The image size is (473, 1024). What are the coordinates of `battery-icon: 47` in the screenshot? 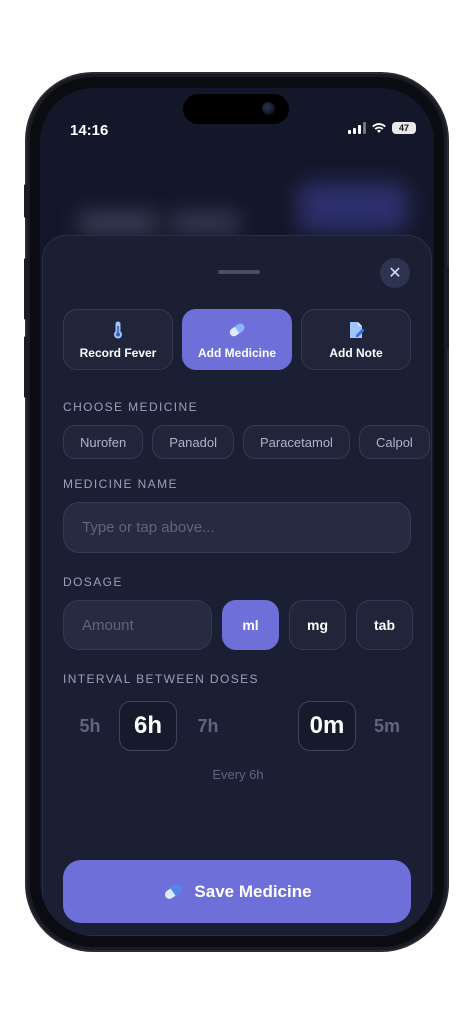 It's located at (404, 128).